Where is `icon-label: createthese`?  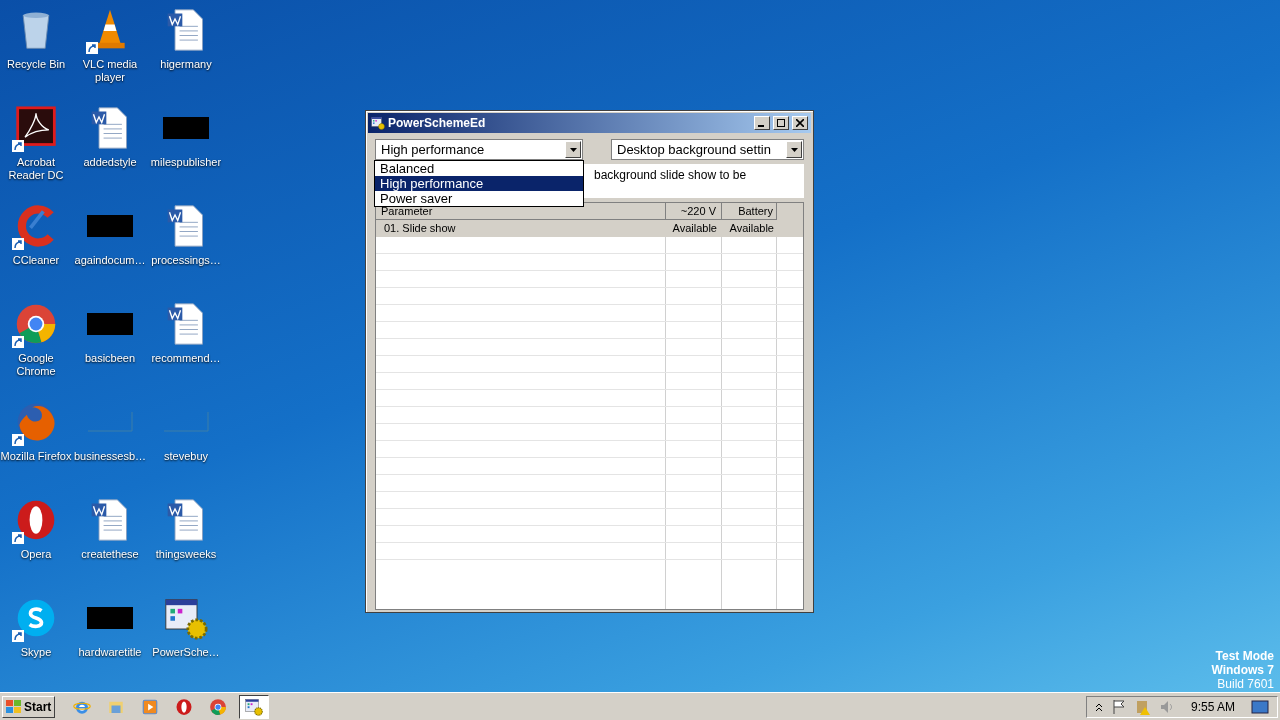 icon-label: createthese is located at coordinates (110, 554).